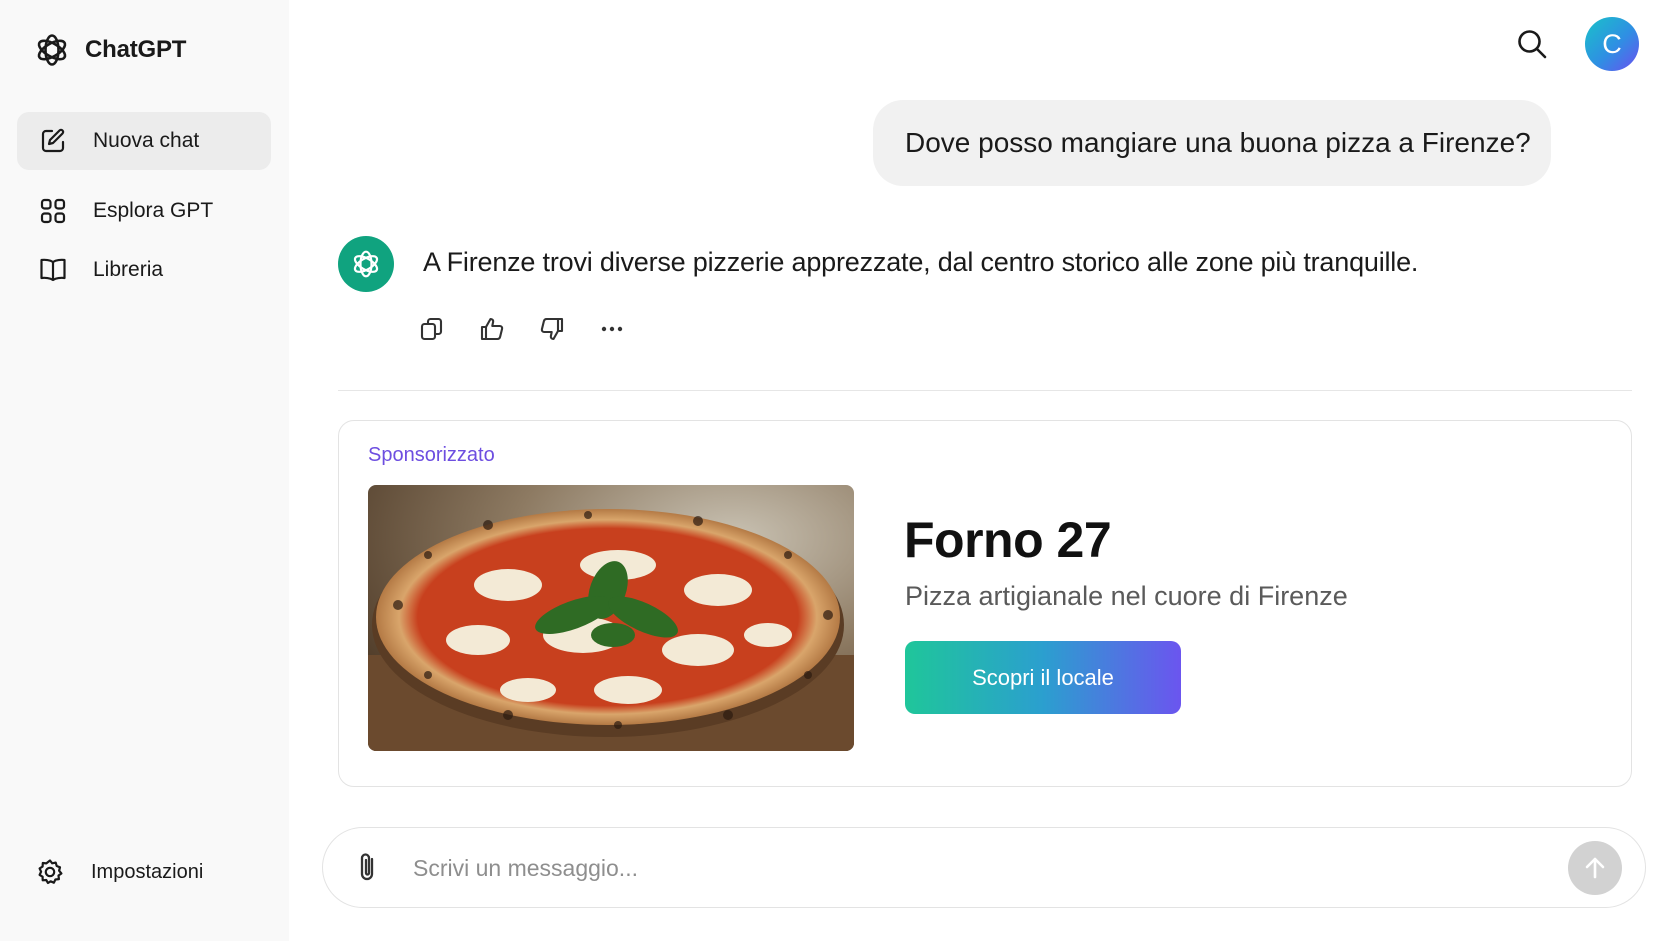 The height and width of the screenshot is (941, 1672). I want to click on thumbs-up-icon, so click(492, 329).